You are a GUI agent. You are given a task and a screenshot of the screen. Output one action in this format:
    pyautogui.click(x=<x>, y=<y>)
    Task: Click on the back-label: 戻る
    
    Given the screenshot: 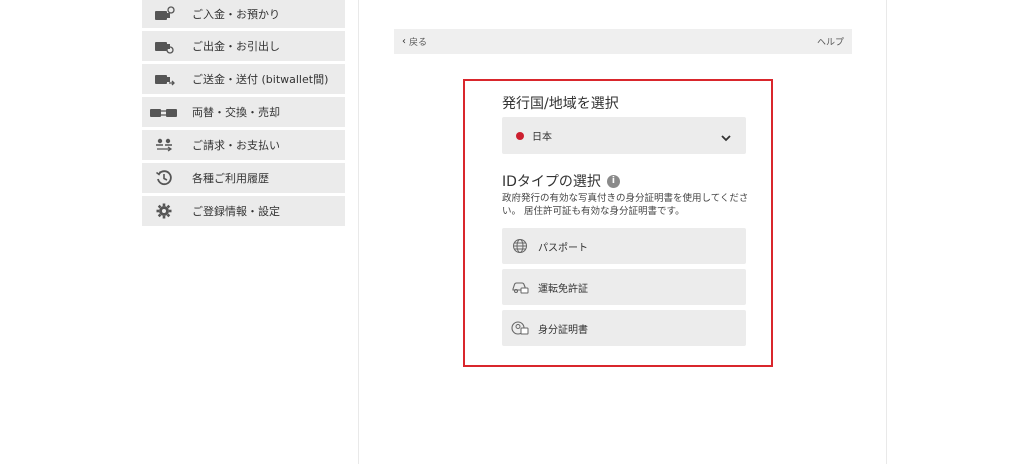 What is the action you would take?
    pyautogui.click(x=418, y=43)
    